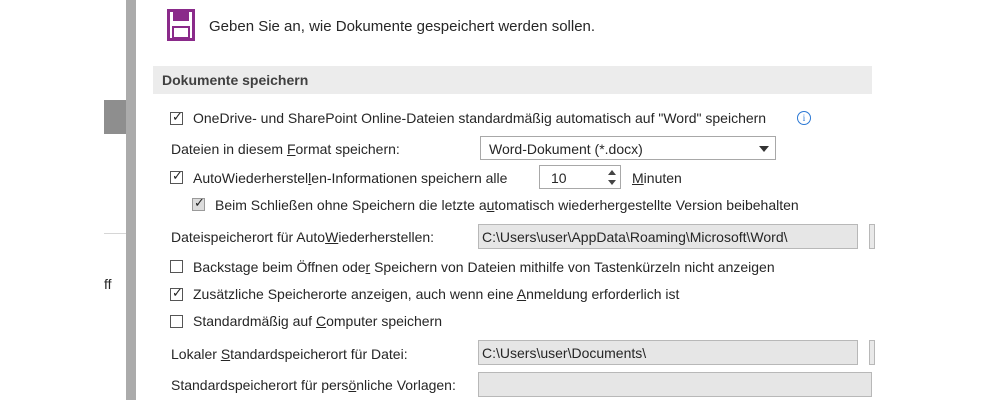 The width and height of the screenshot is (1000, 400). Describe the element at coordinates (559, 178) in the screenshot. I see `autorecover-minutes-value: 10` at that location.